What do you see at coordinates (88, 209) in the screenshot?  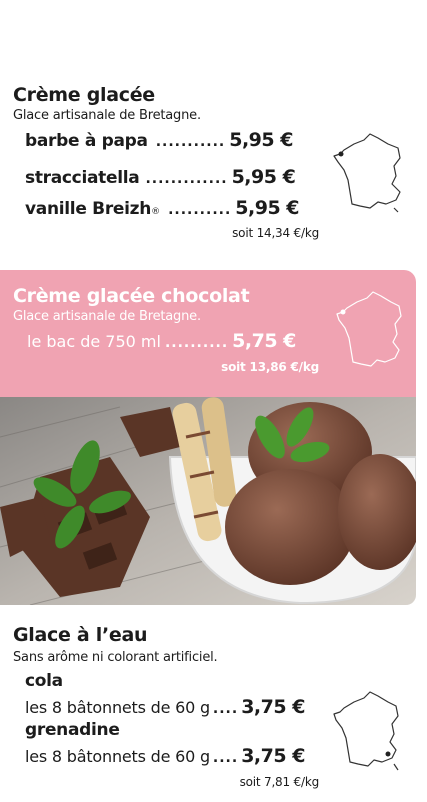 I see `product-name: vanille Breizh` at bounding box center [88, 209].